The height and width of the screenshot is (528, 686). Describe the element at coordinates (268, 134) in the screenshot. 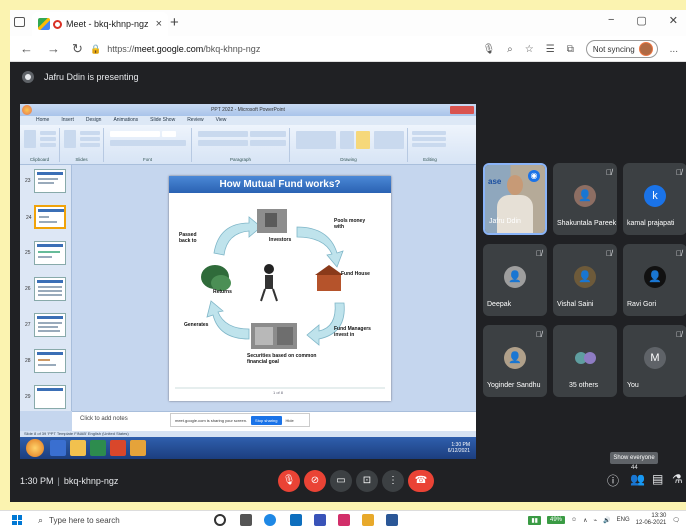

I see `text-direction-button` at that location.